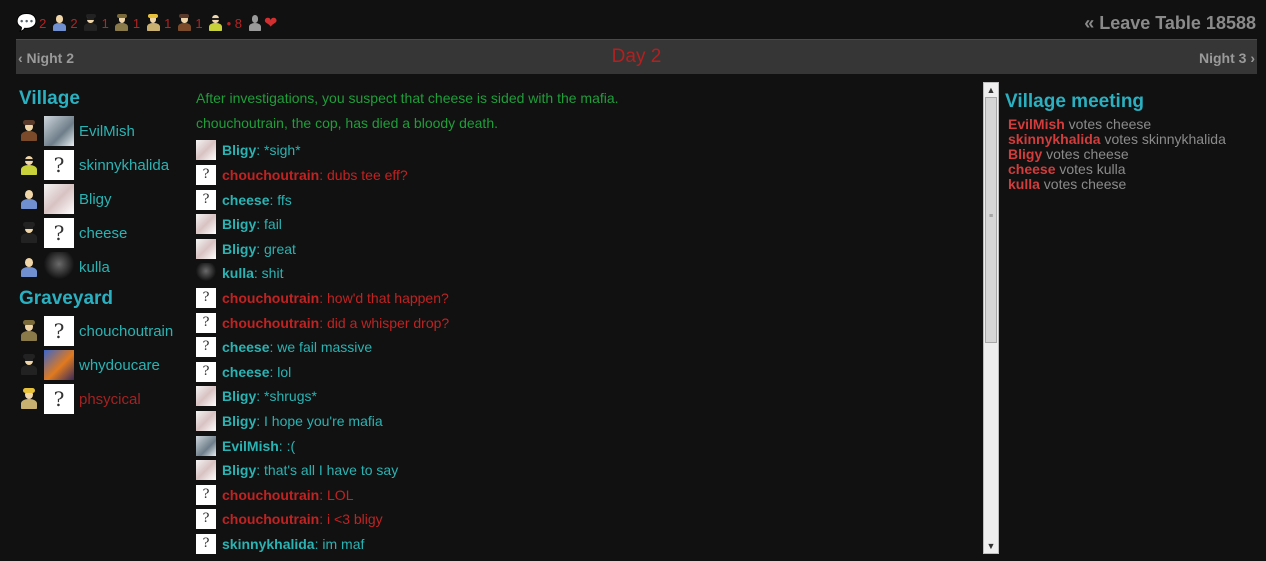 The width and height of the screenshot is (1266, 561). What do you see at coordinates (95, 199) in the screenshot?
I see `player-name: Bligy` at bounding box center [95, 199].